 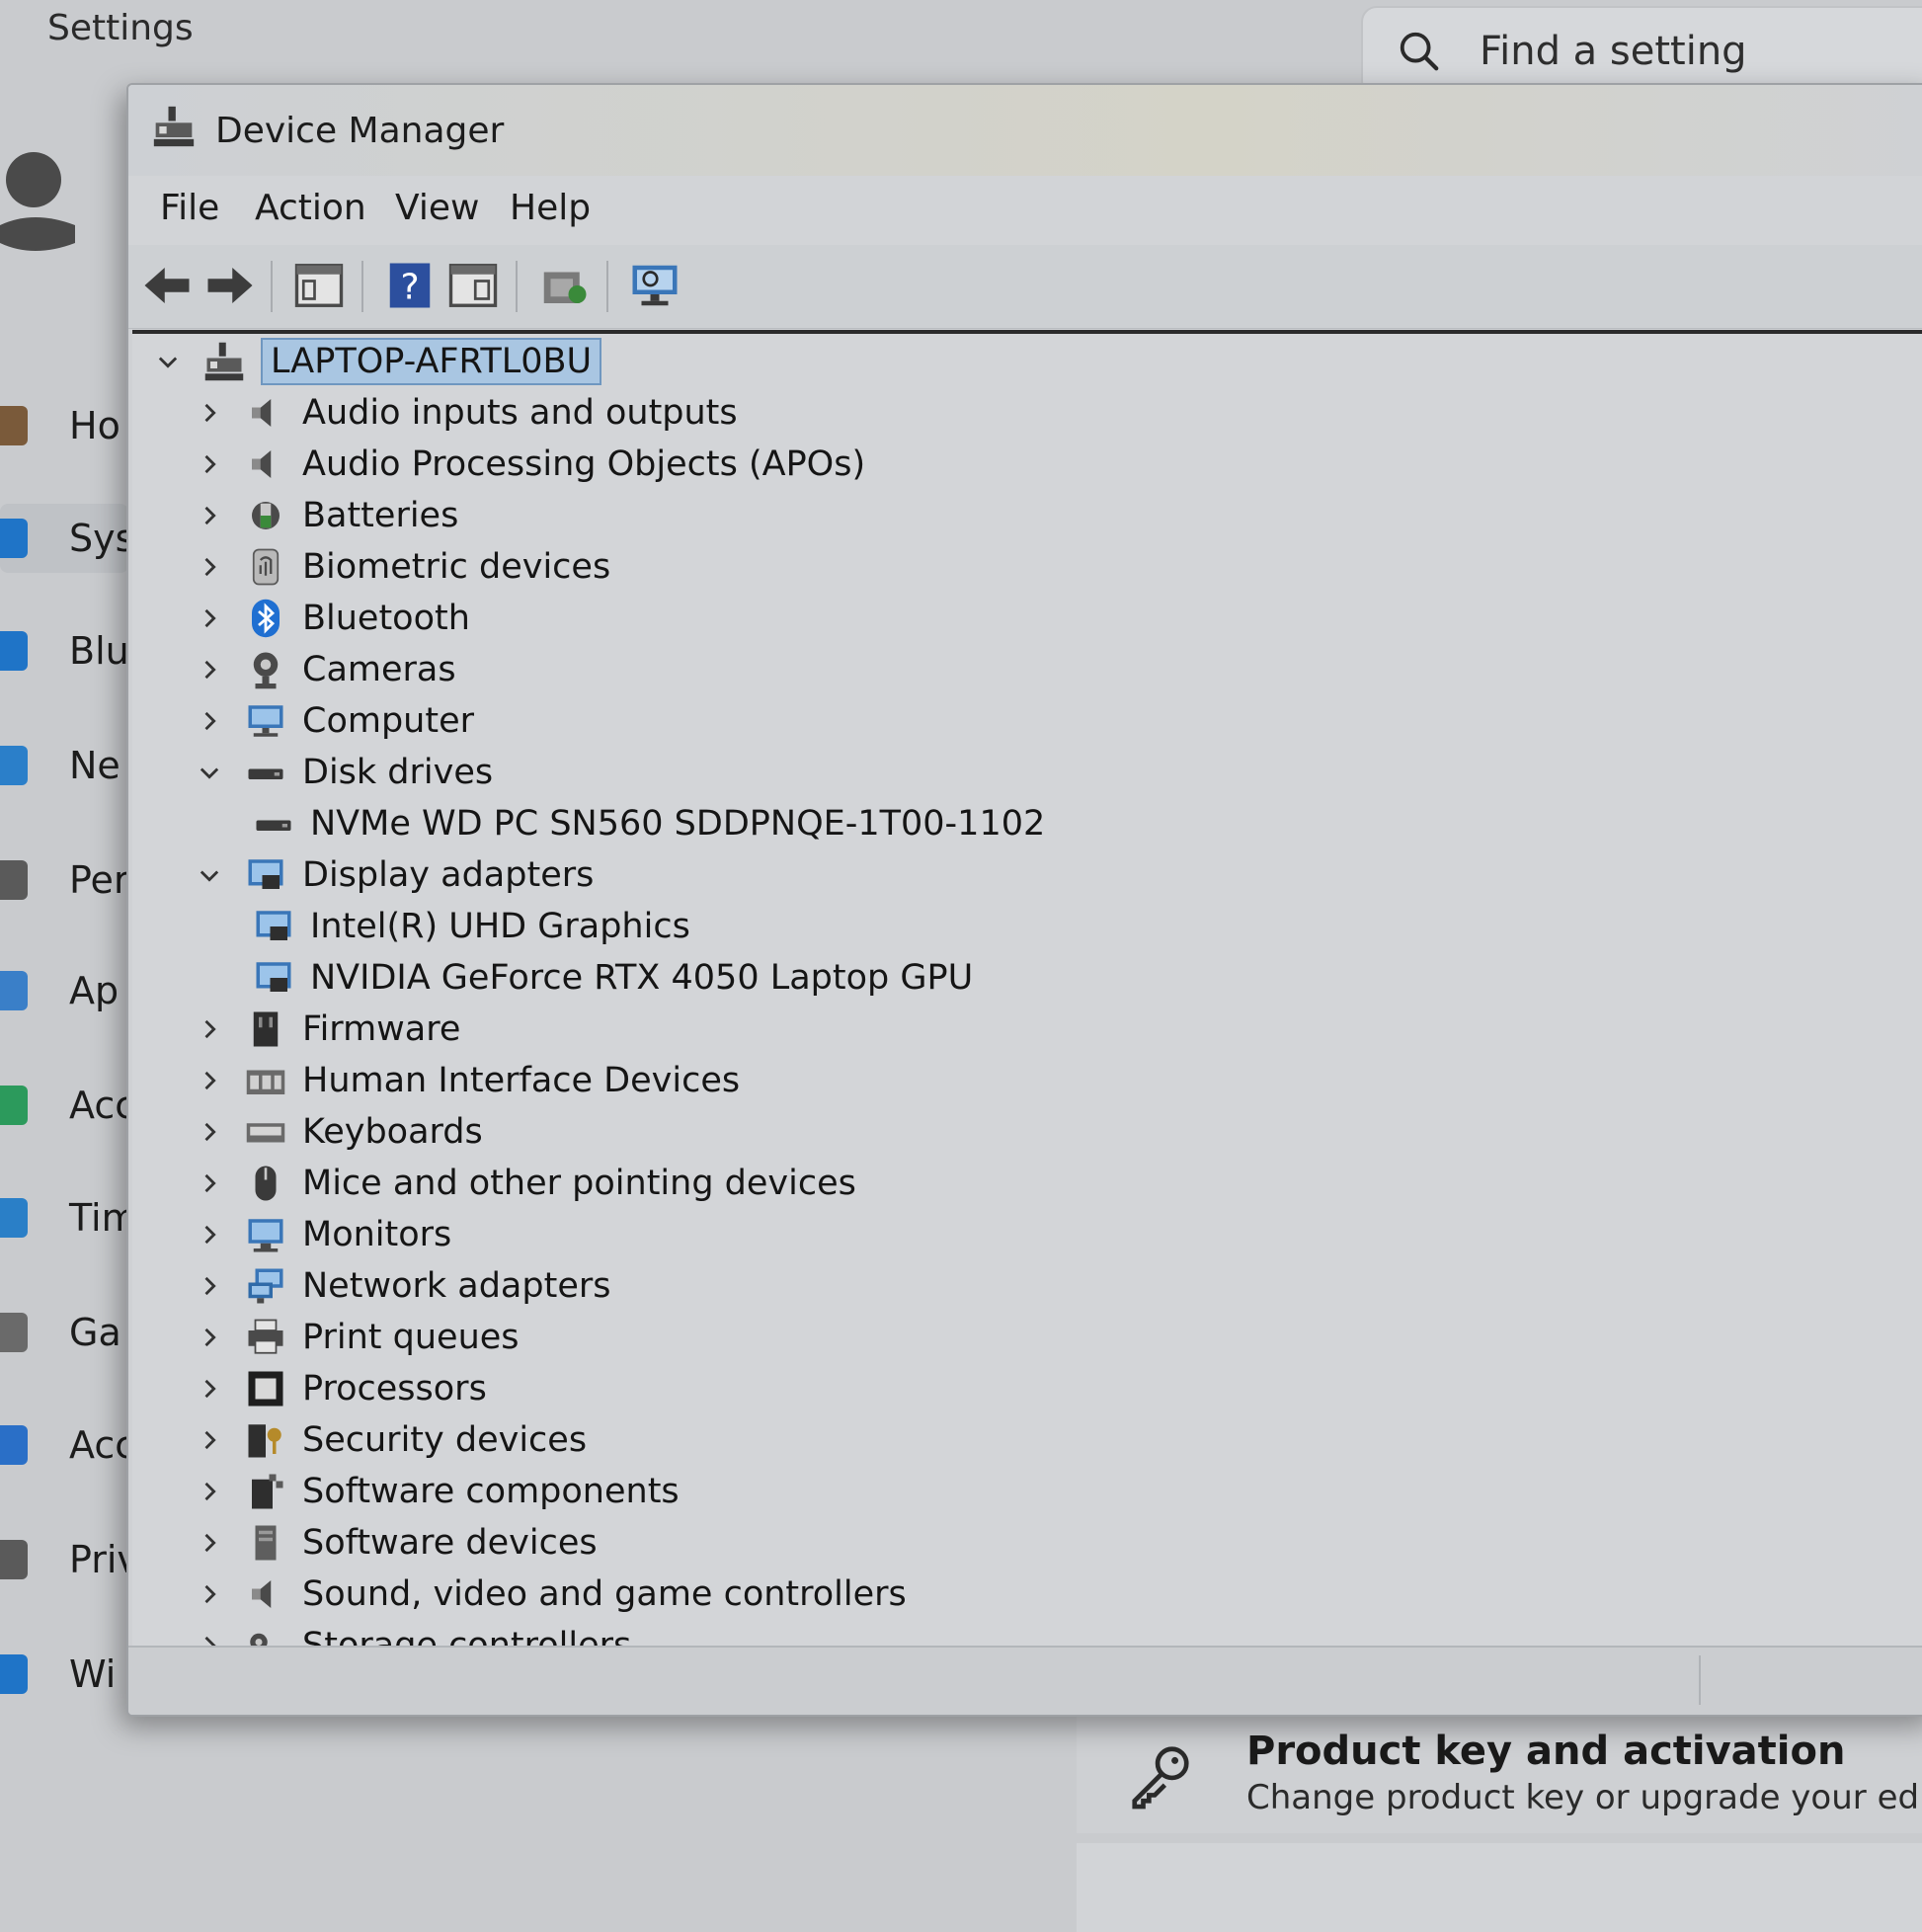 I want to click on nav-item-12: Wi, so click(x=64, y=1674).